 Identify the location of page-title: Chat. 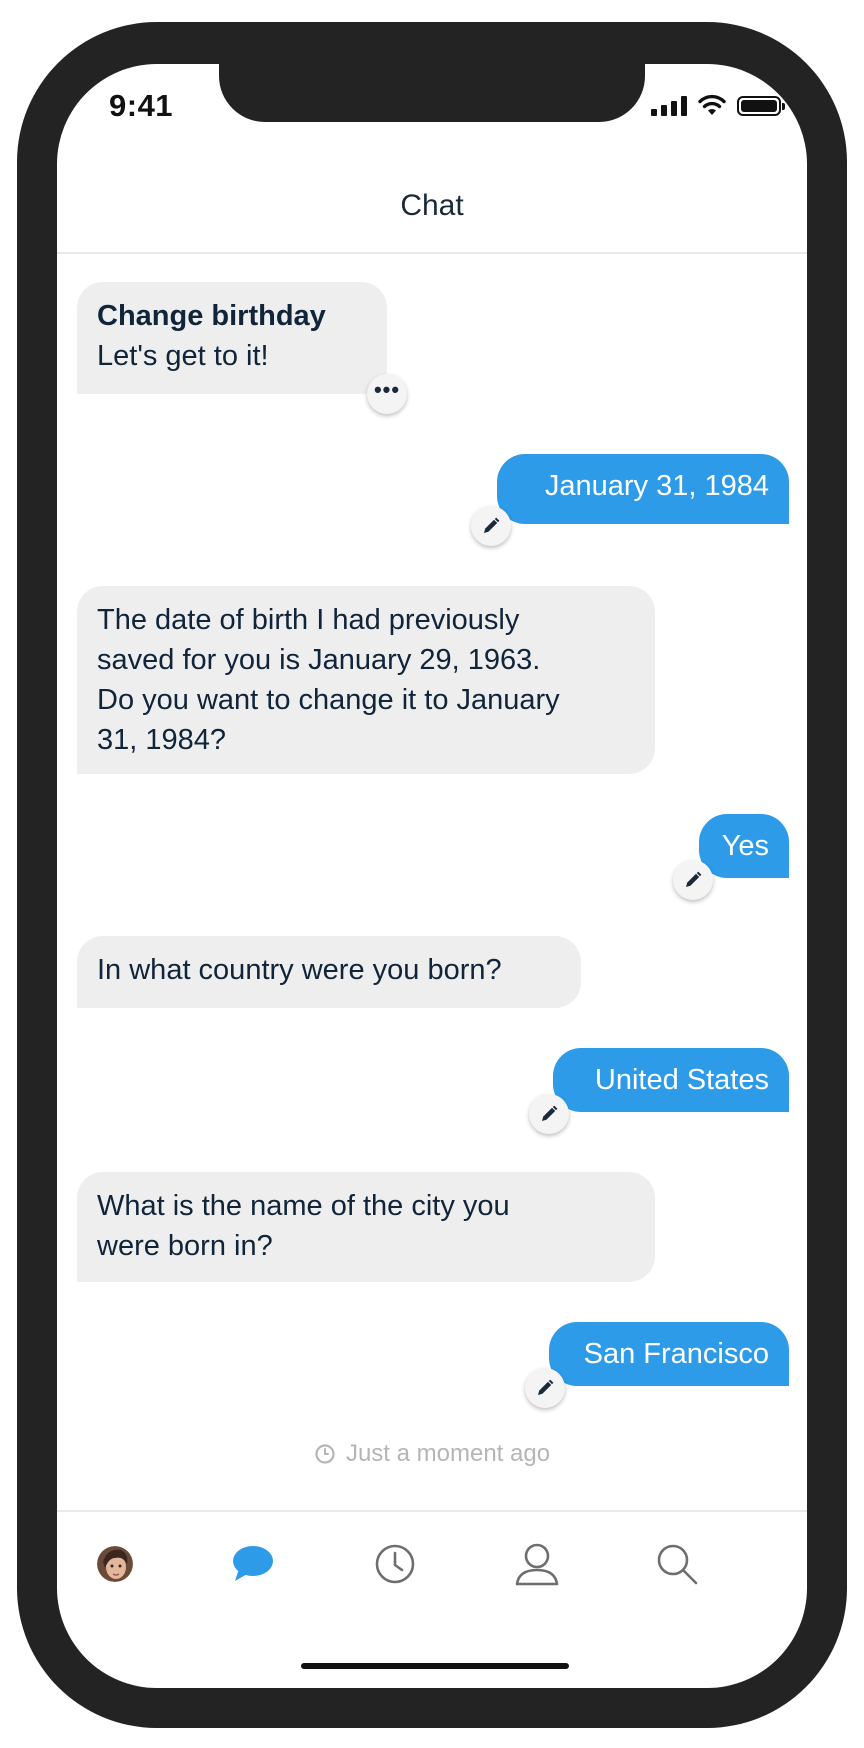
(432, 205).